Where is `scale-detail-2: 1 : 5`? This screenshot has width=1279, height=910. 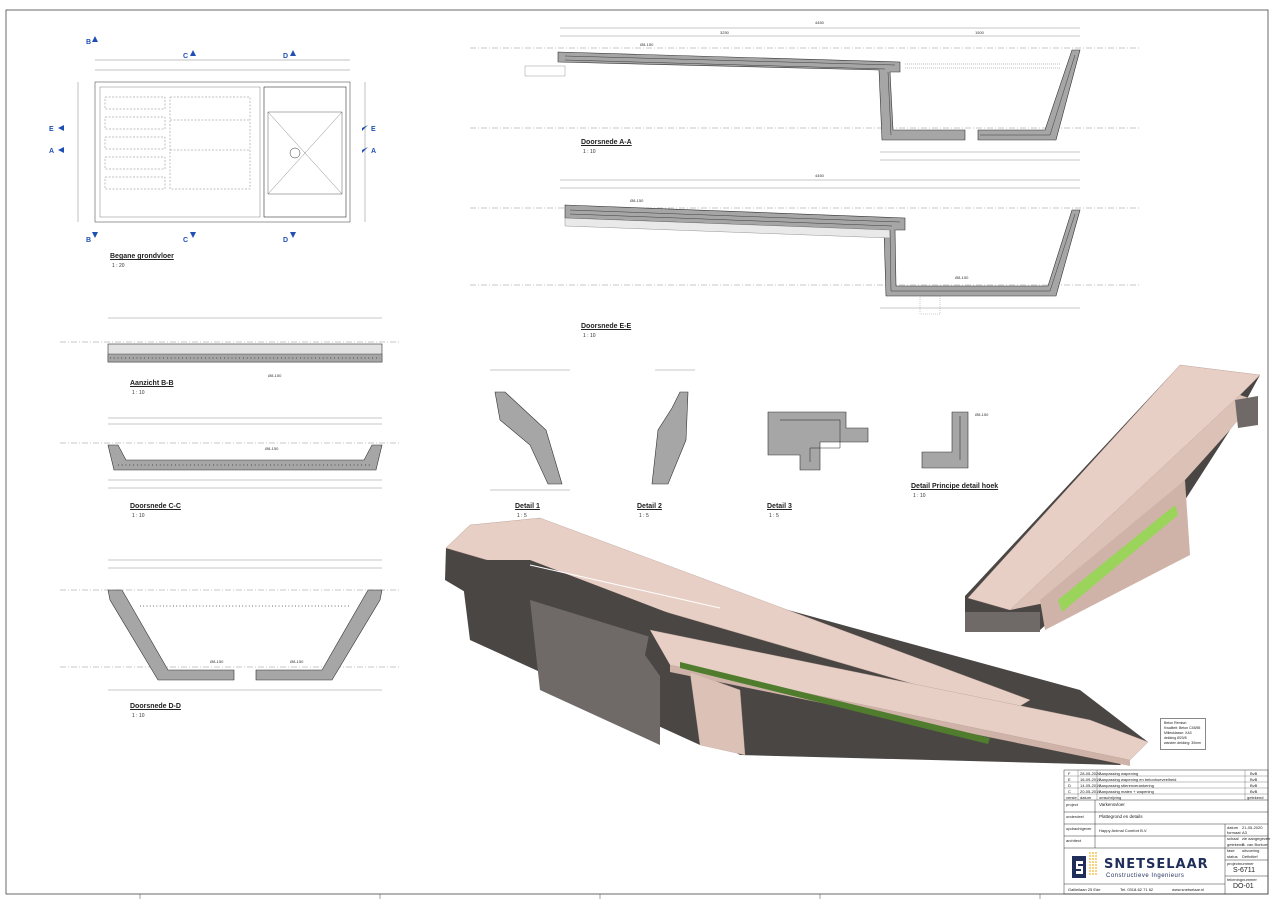
scale-detail-2: 1 : 5 is located at coordinates (644, 516).